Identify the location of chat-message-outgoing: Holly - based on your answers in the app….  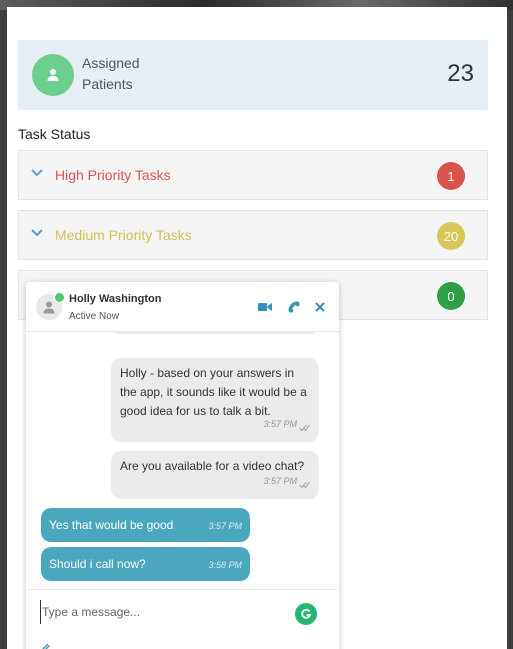
(215, 400).